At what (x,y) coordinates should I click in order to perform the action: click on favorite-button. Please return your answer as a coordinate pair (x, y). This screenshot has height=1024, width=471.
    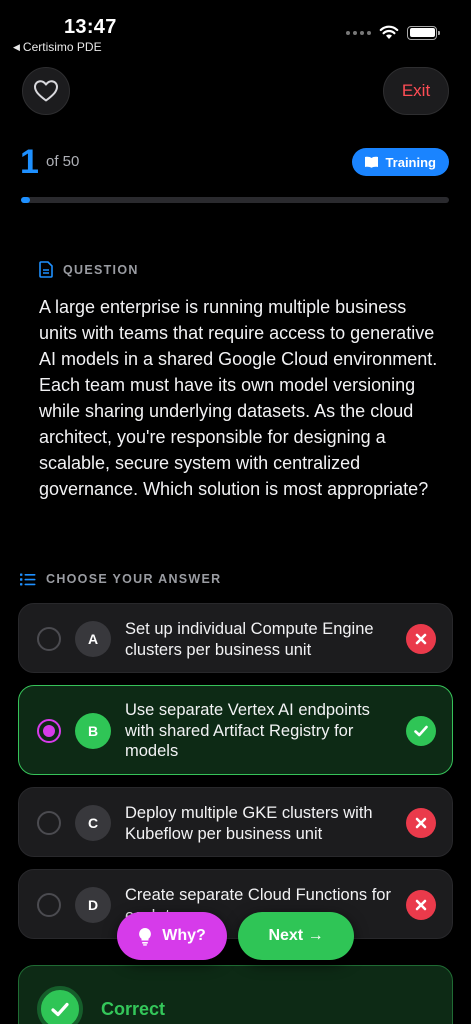
    Looking at the image, I should click on (46, 91).